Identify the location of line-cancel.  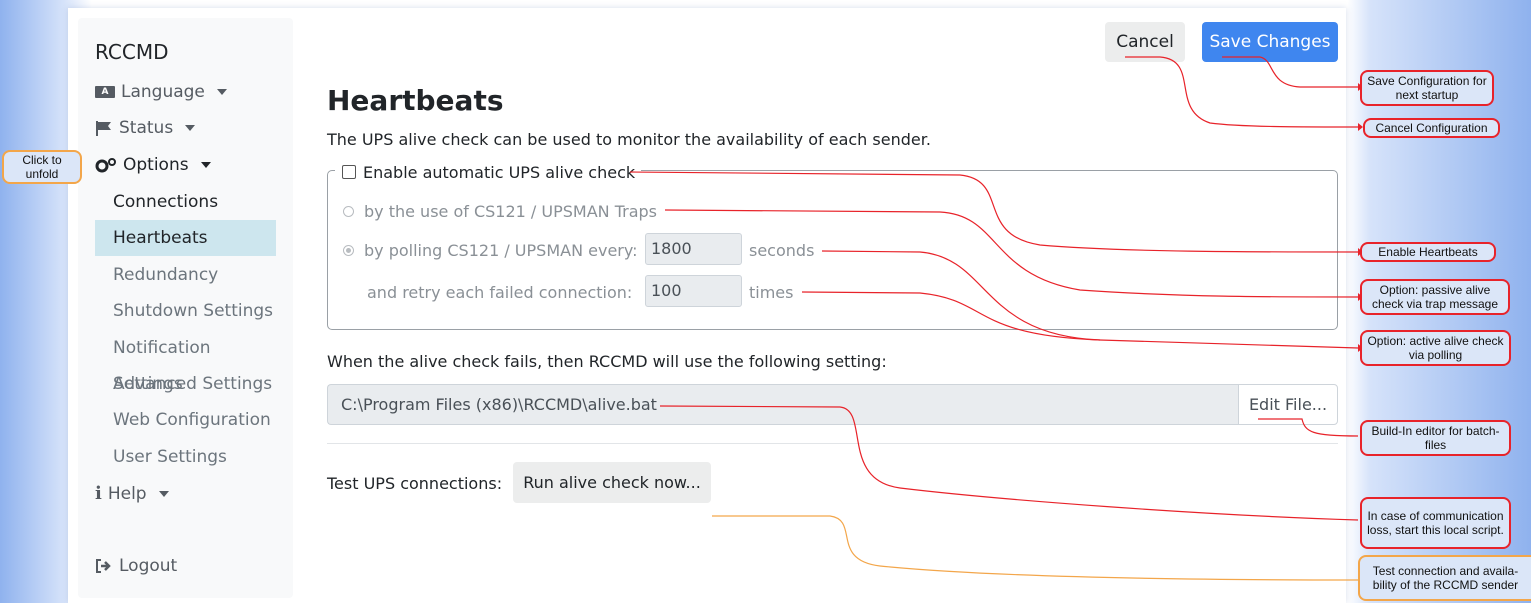
(1242, 92).